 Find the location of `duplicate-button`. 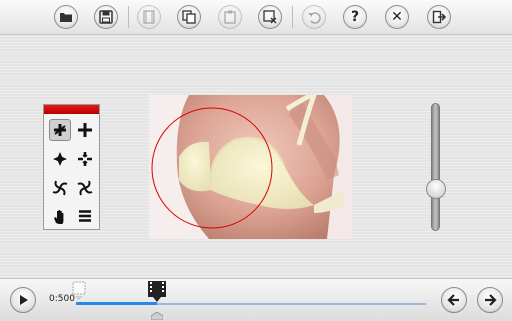

duplicate-button is located at coordinates (189, 17).